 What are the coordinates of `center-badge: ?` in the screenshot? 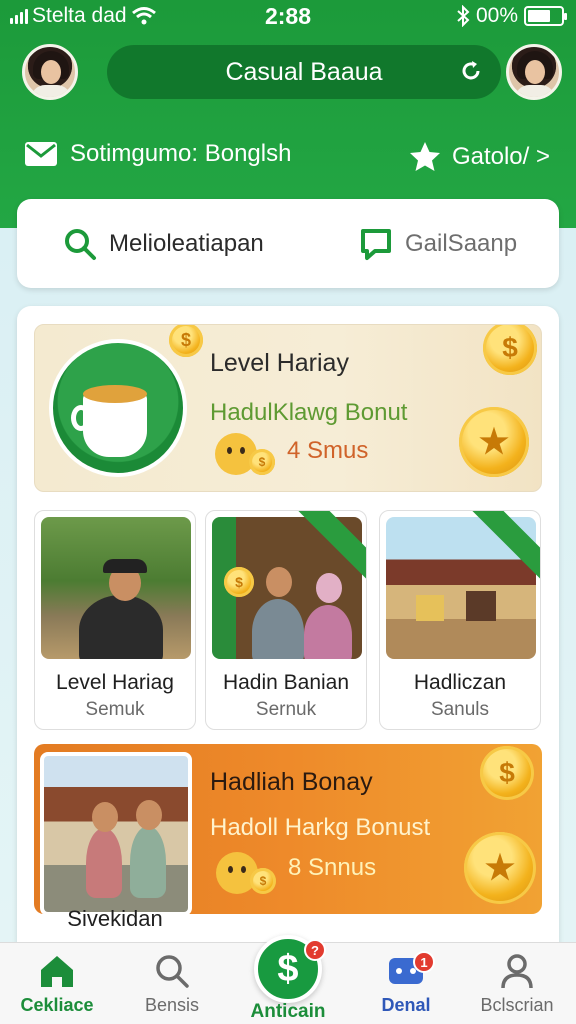 It's located at (315, 950).